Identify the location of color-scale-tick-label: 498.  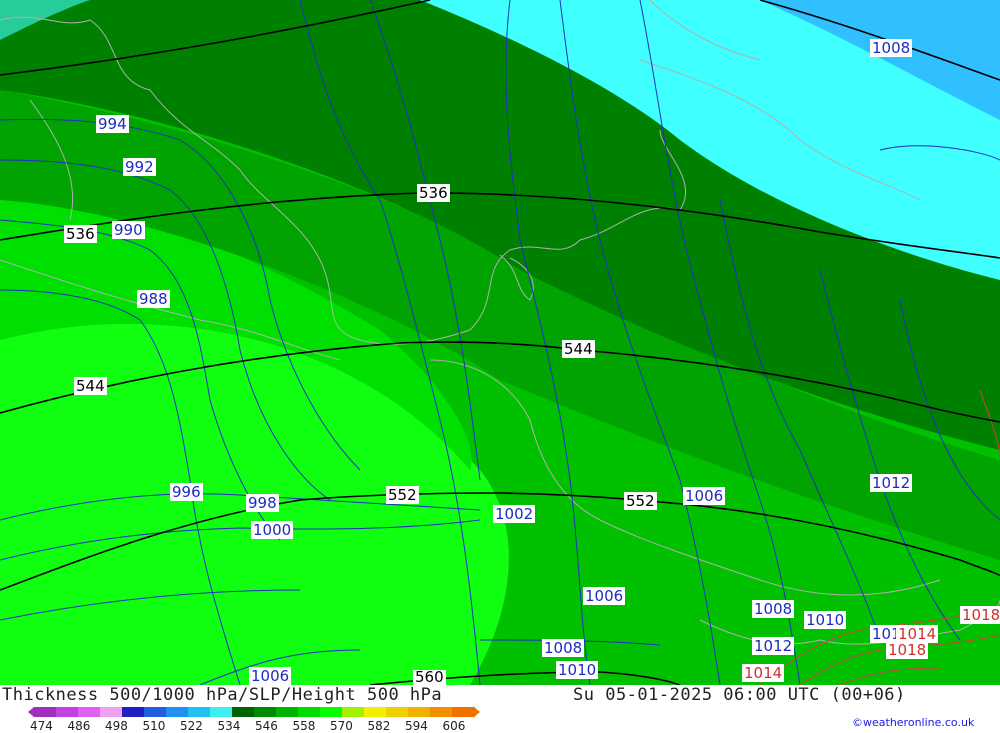
(116, 726).